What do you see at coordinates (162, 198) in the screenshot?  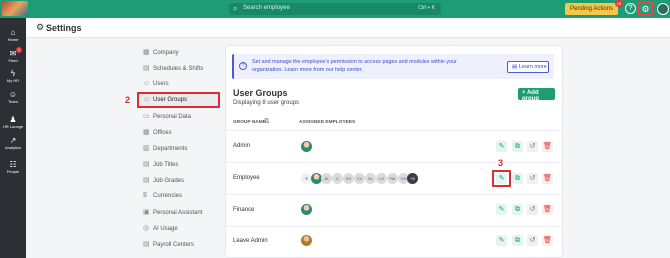 I see `menu-item-currencies: $ Currencies` at bounding box center [162, 198].